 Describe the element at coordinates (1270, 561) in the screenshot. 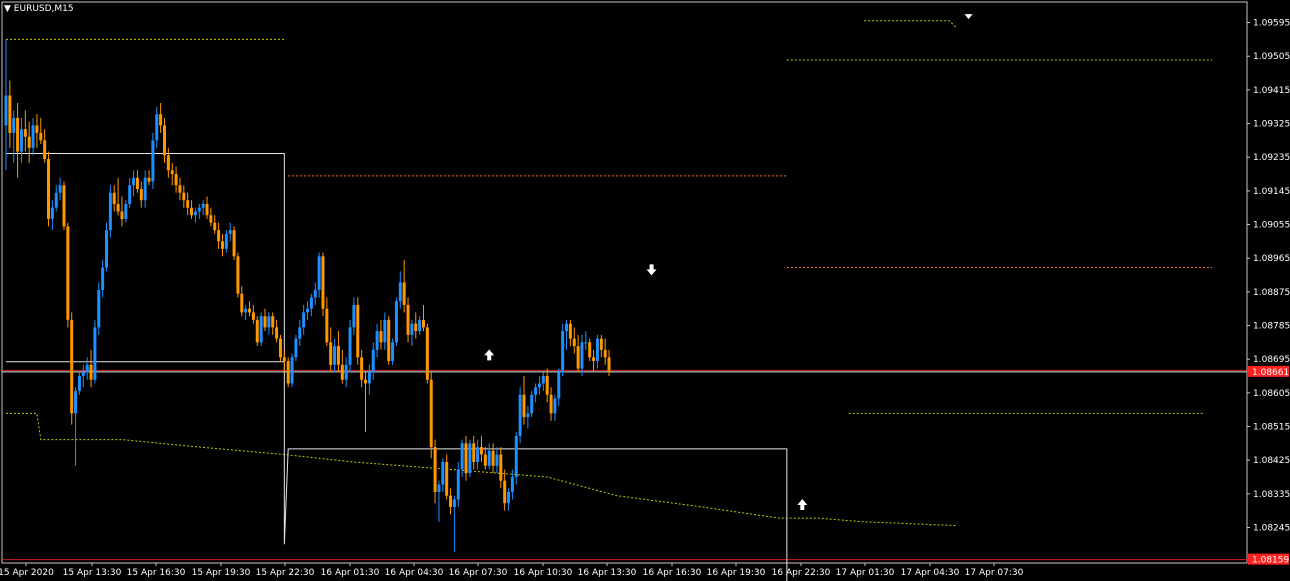

I see `lower-level-price-tag: 1.08159` at that location.